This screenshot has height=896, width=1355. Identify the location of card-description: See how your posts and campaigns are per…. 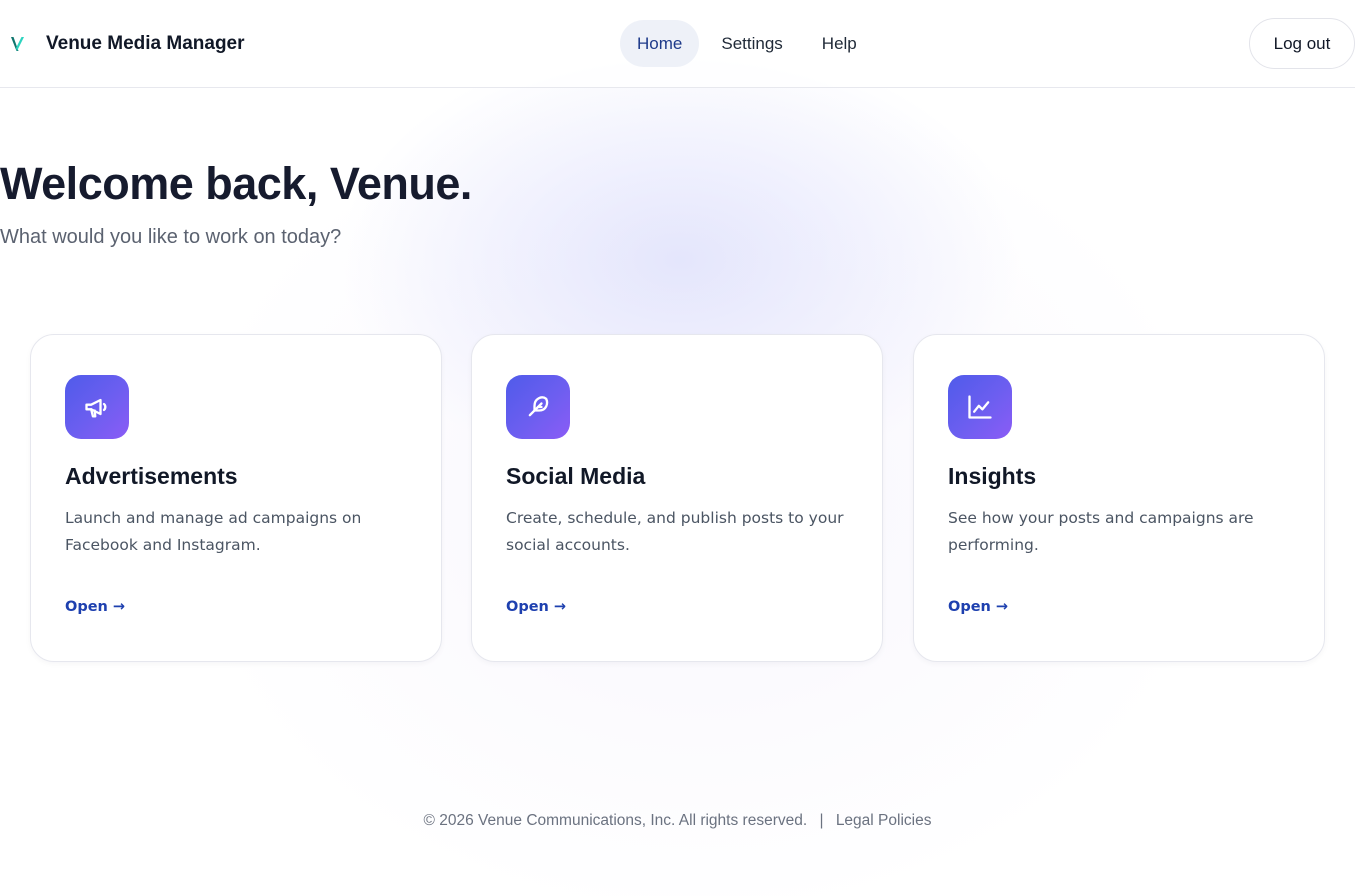
(1101, 531).